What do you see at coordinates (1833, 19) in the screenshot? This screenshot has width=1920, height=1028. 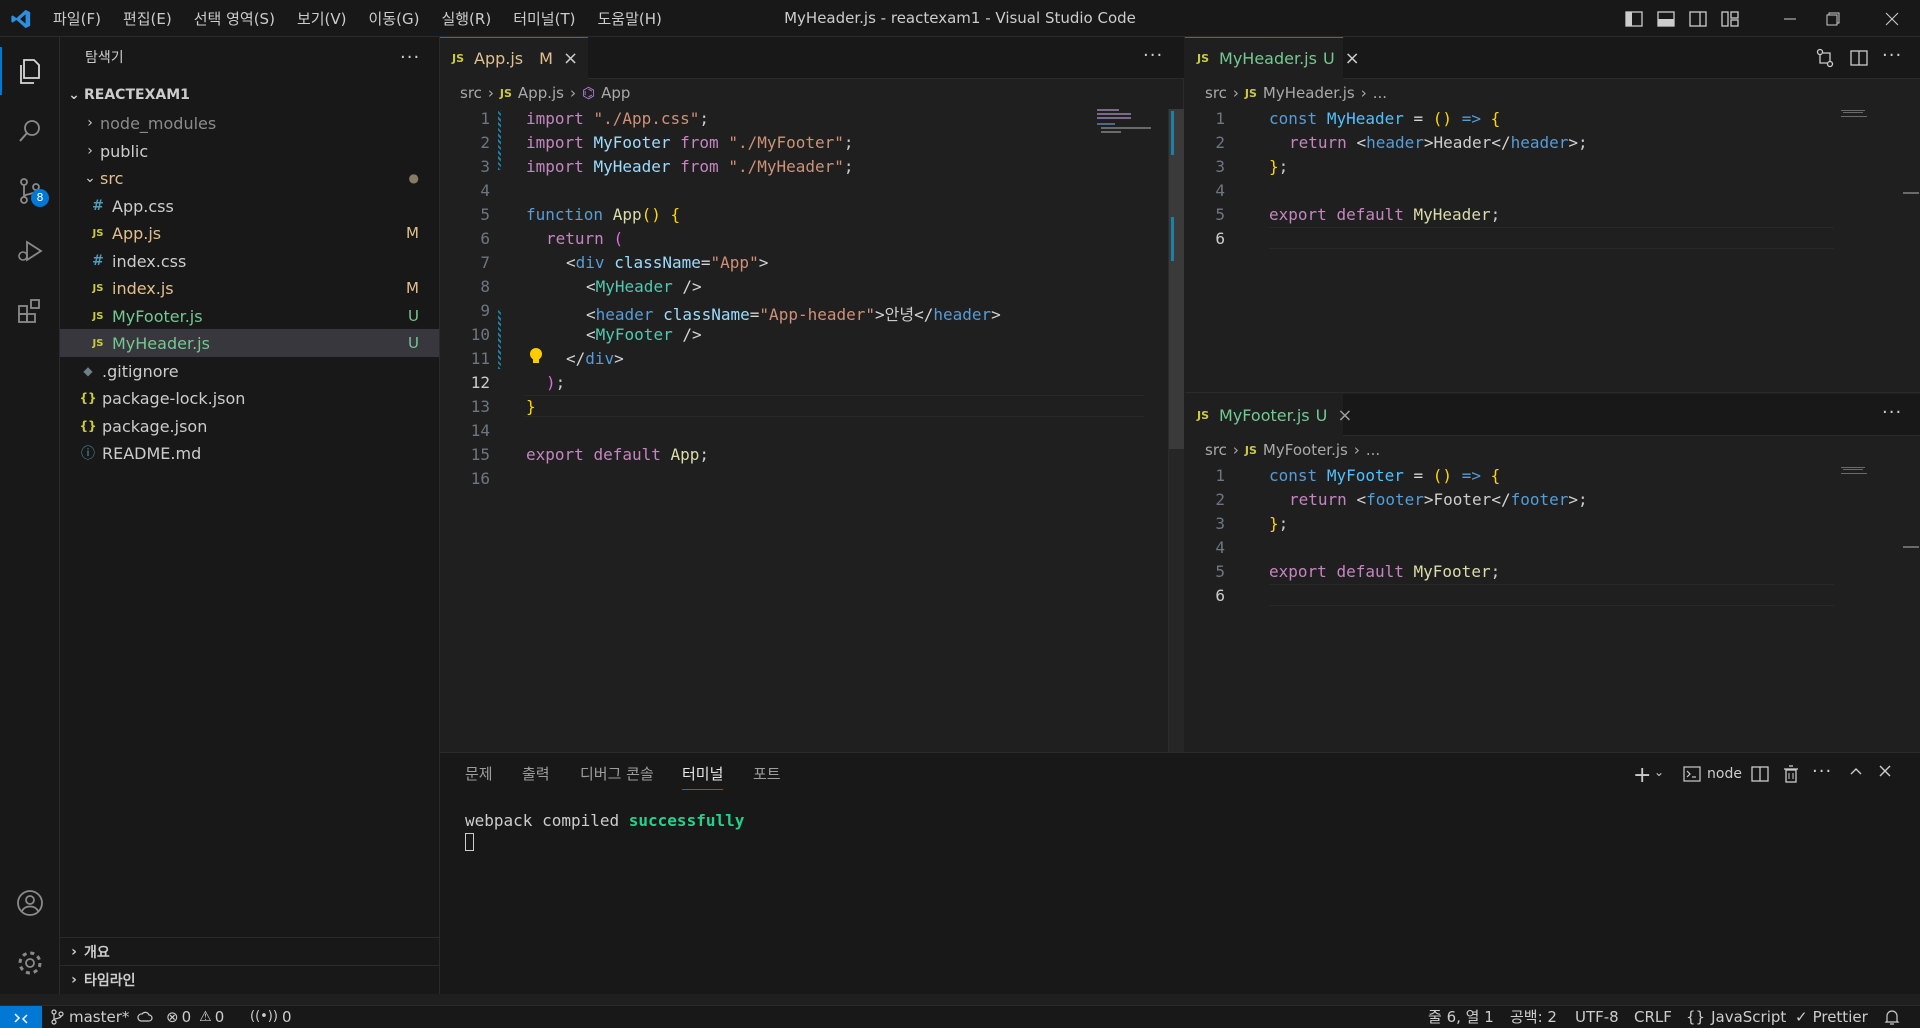 I see `restore-icon` at bounding box center [1833, 19].